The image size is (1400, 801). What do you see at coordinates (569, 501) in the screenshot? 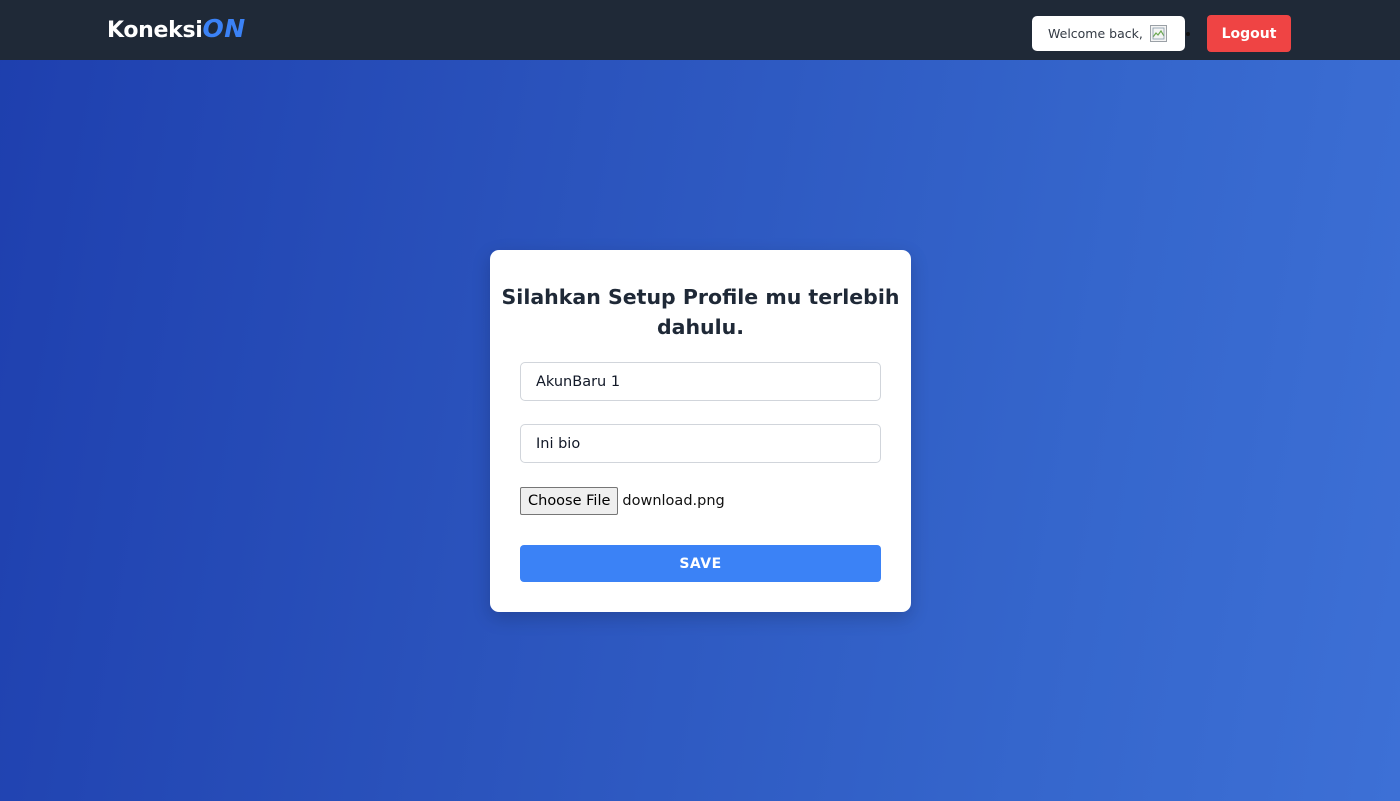
I see `choose-file-button: Choose File` at bounding box center [569, 501].